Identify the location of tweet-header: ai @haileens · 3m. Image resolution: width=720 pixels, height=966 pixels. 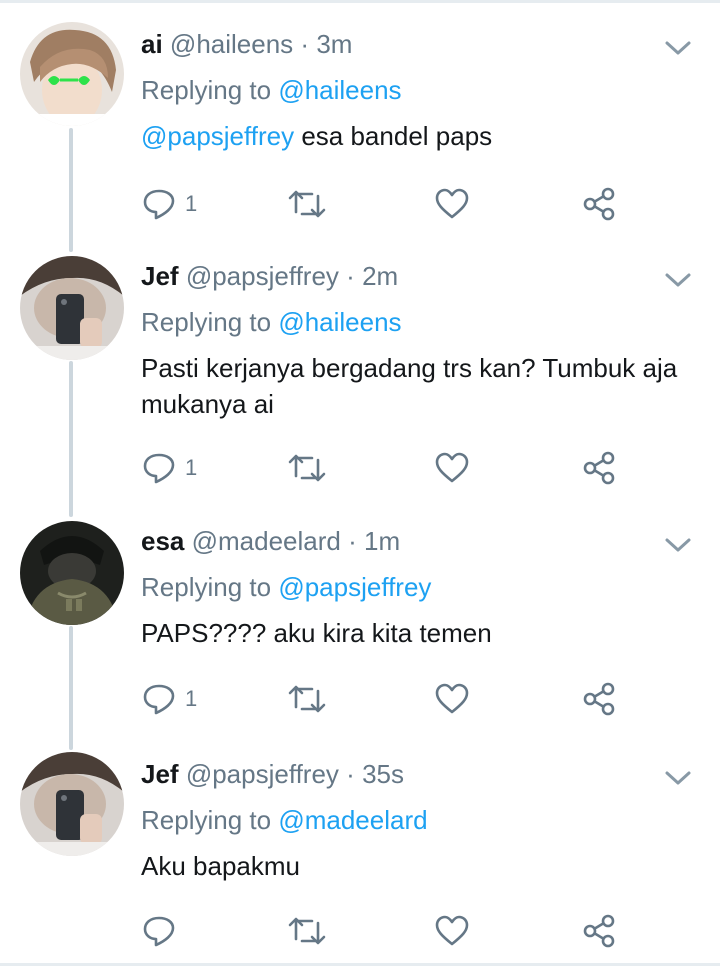
(246, 44).